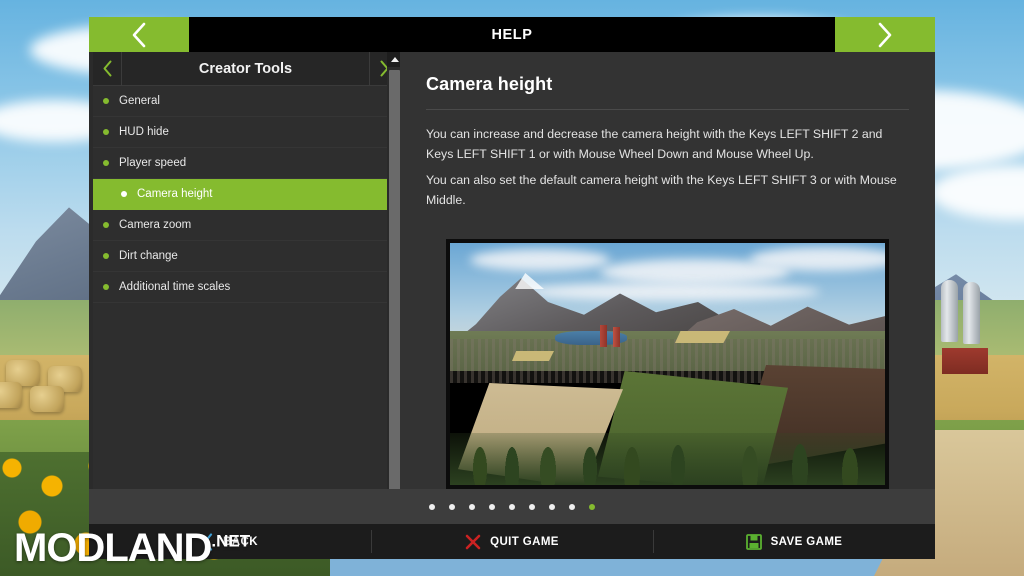 Image resolution: width=1024 pixels, height=576 pixels. I want to click on content-divider, so click(667, 109).